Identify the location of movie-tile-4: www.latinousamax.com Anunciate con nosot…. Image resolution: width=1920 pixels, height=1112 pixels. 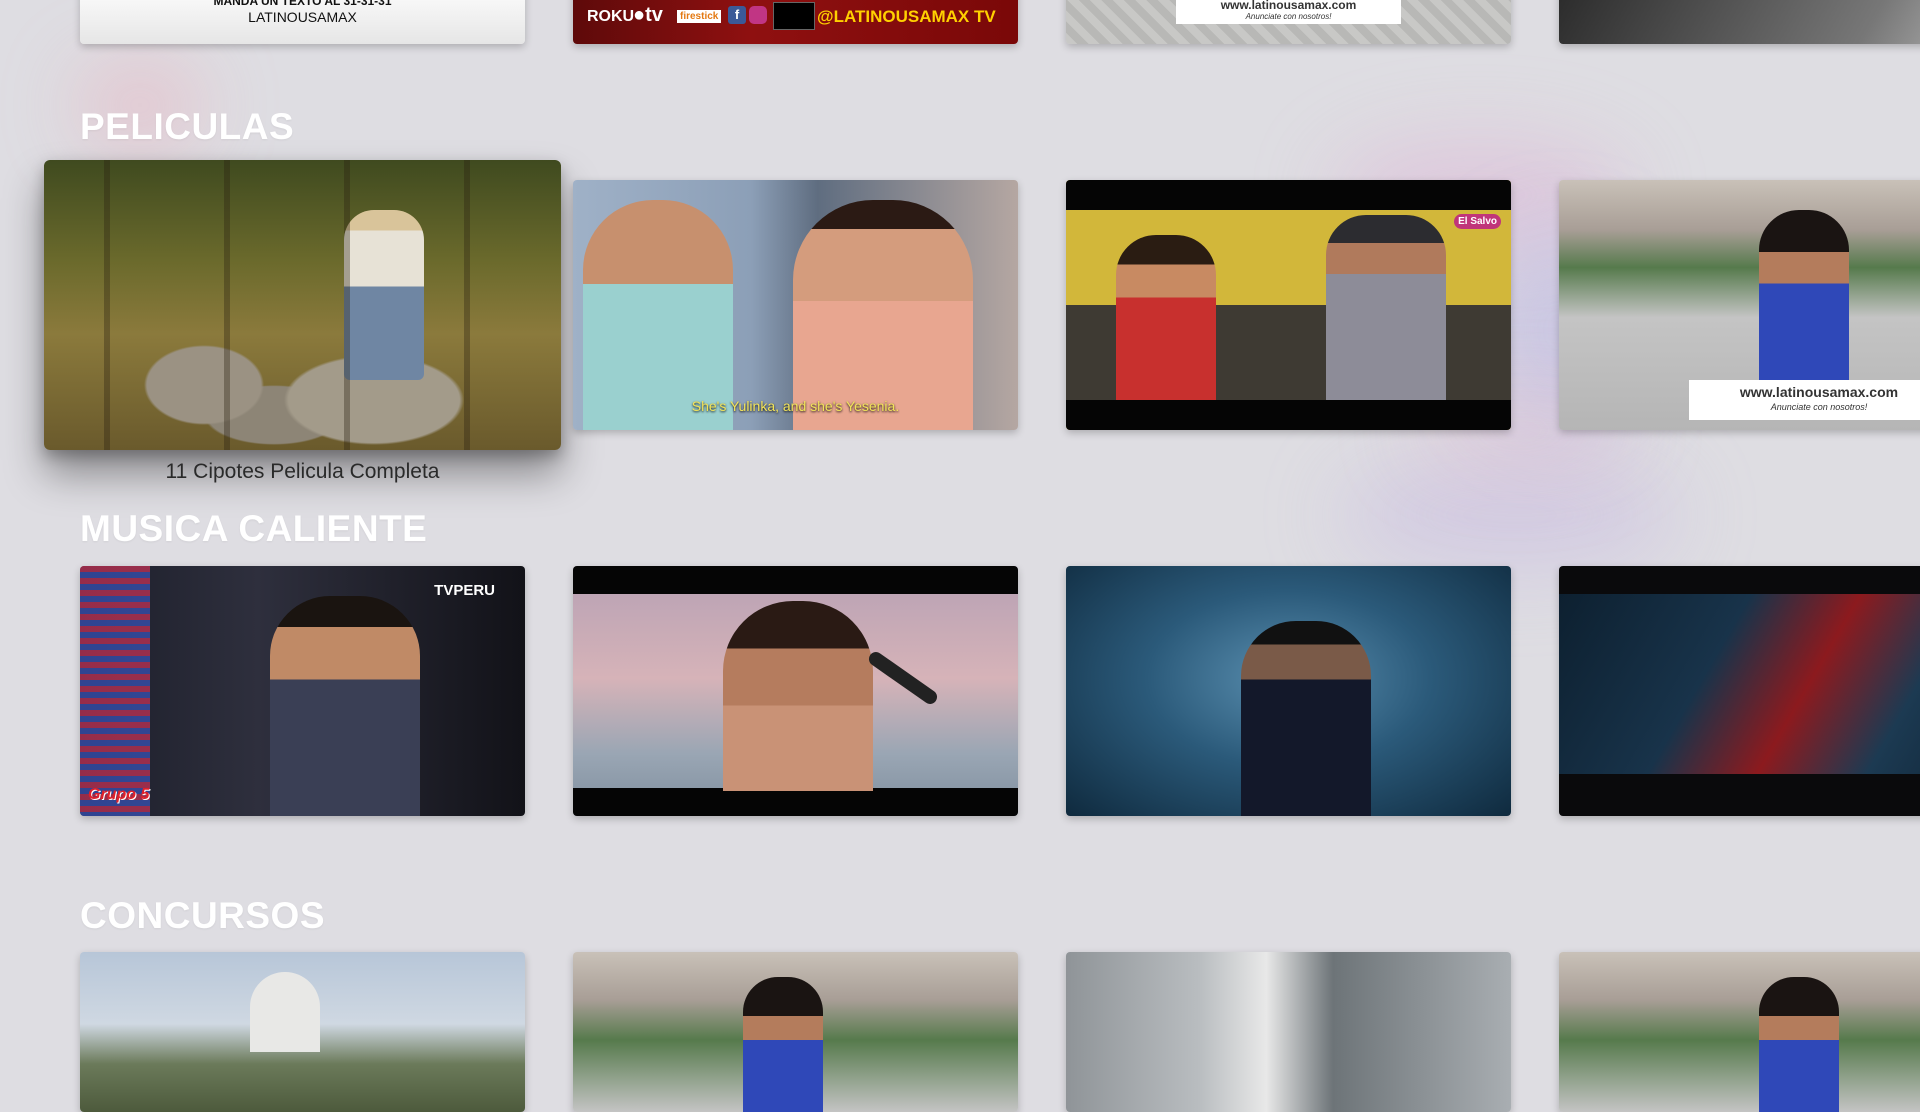
(1739, 305).